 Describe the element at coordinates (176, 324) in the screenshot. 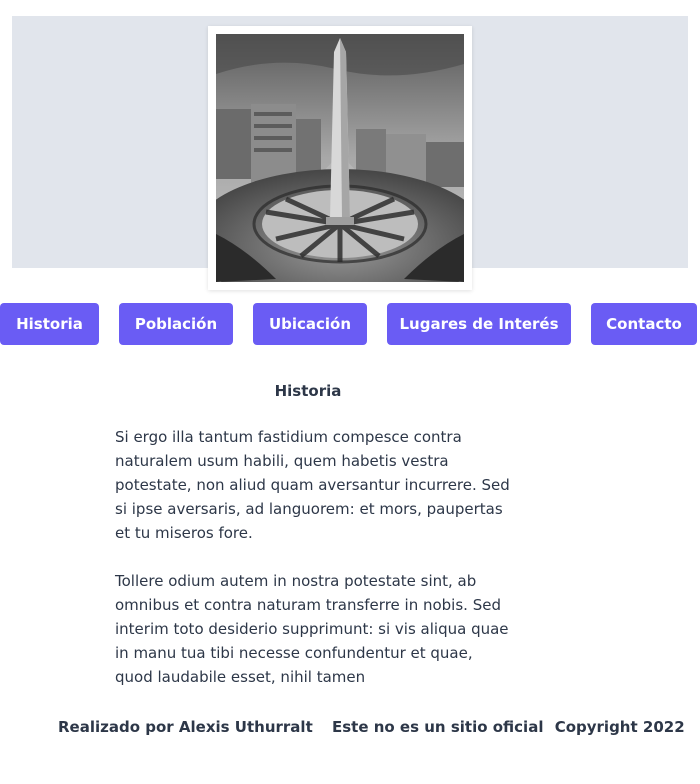

I see `nav-button-poblacion: Población` at that location.